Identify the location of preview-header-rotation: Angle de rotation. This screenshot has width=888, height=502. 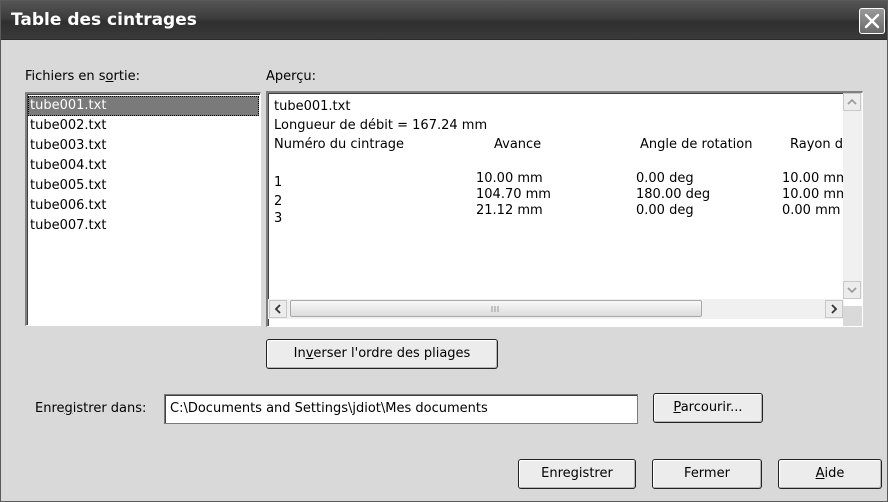
(696, 144).